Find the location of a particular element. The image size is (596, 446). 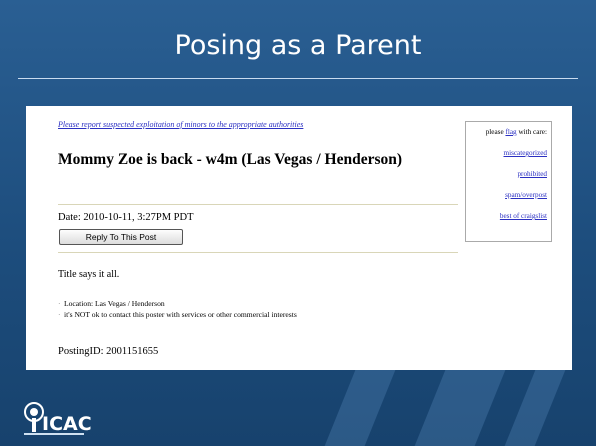

flag-spam-link: spam/overpost is located at coordinates (506, 195).